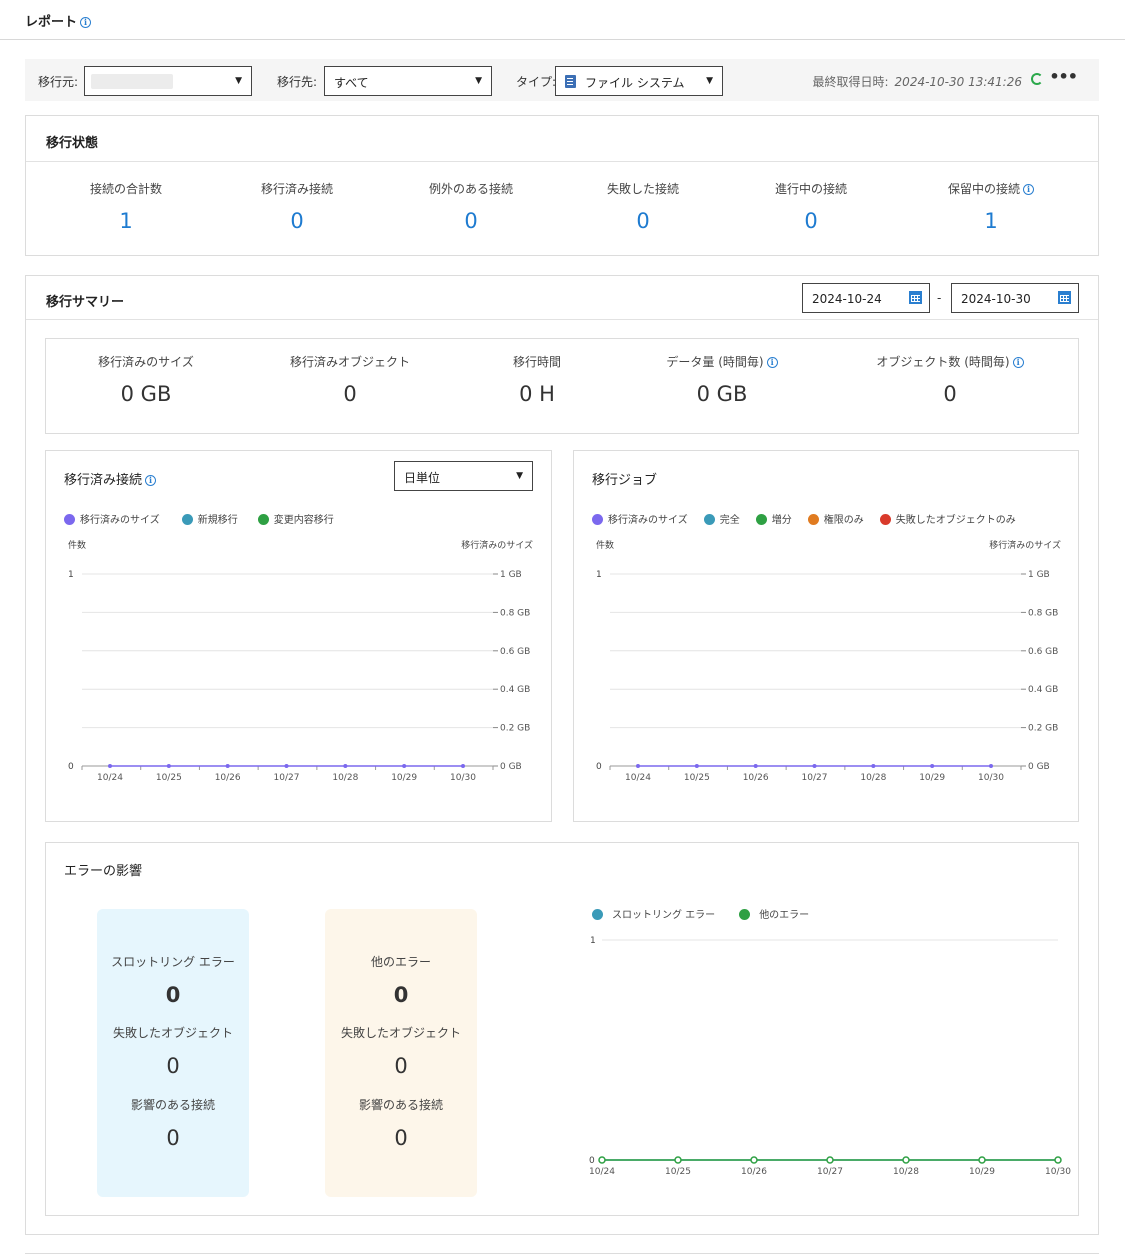  I want to click on right-tick-label: 1 GB, so click(1039, 575).